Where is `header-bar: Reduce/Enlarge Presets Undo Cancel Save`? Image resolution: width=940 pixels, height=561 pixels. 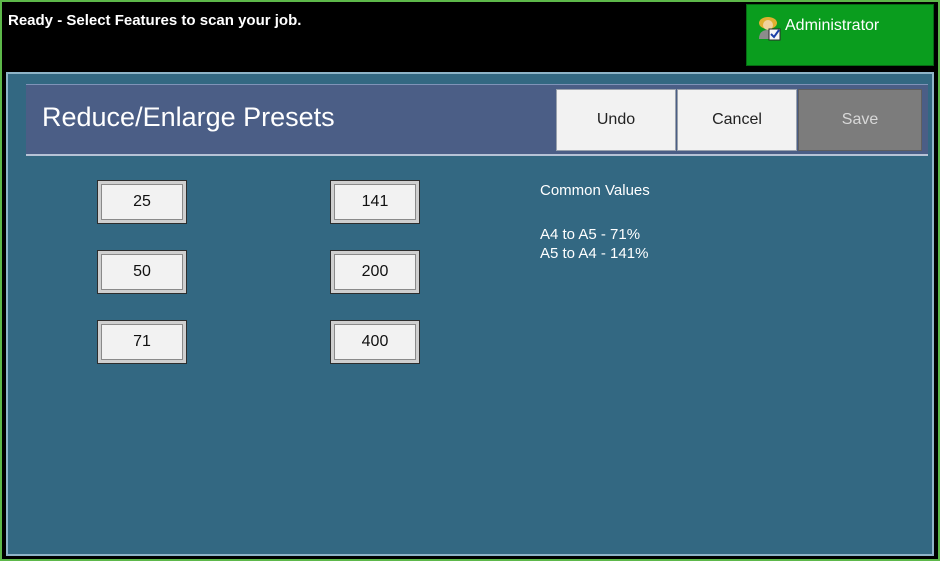
header-bar: Reduce/Enlarge Presets Undo Cancel Save is located at coordinates (477, 120).